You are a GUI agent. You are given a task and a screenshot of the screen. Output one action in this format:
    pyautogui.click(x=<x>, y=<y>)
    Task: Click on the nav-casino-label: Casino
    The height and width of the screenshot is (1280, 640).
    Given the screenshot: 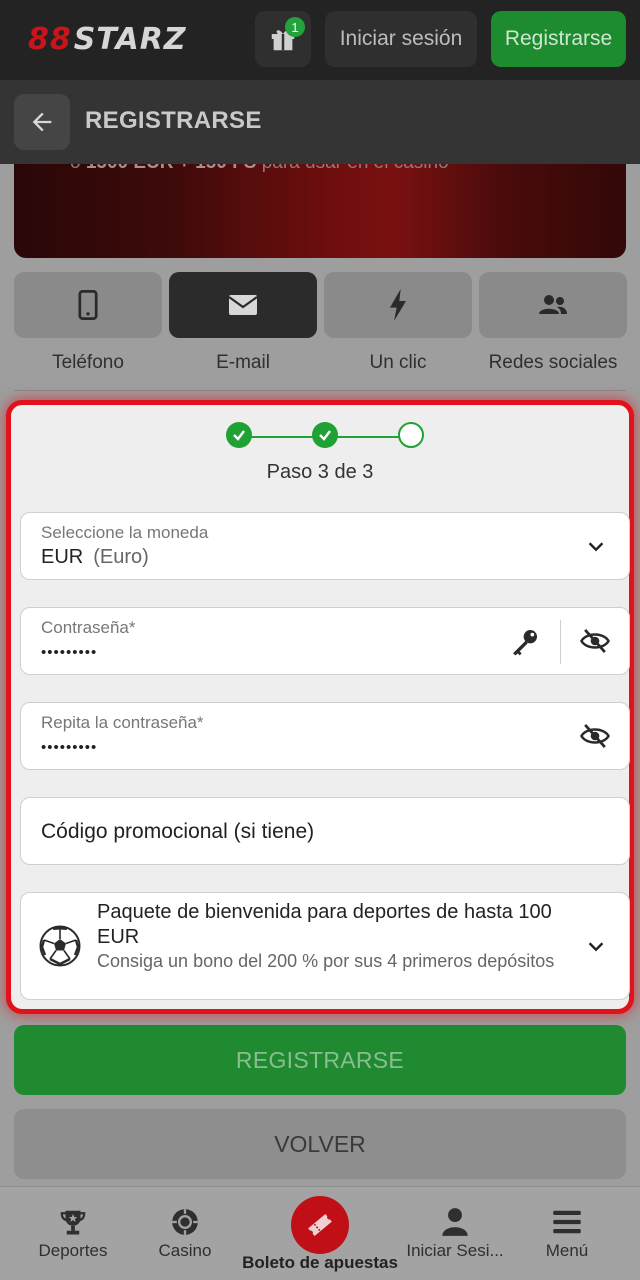 What is the action you would take?
    pyautogui.click(x=185, y=1250)
    